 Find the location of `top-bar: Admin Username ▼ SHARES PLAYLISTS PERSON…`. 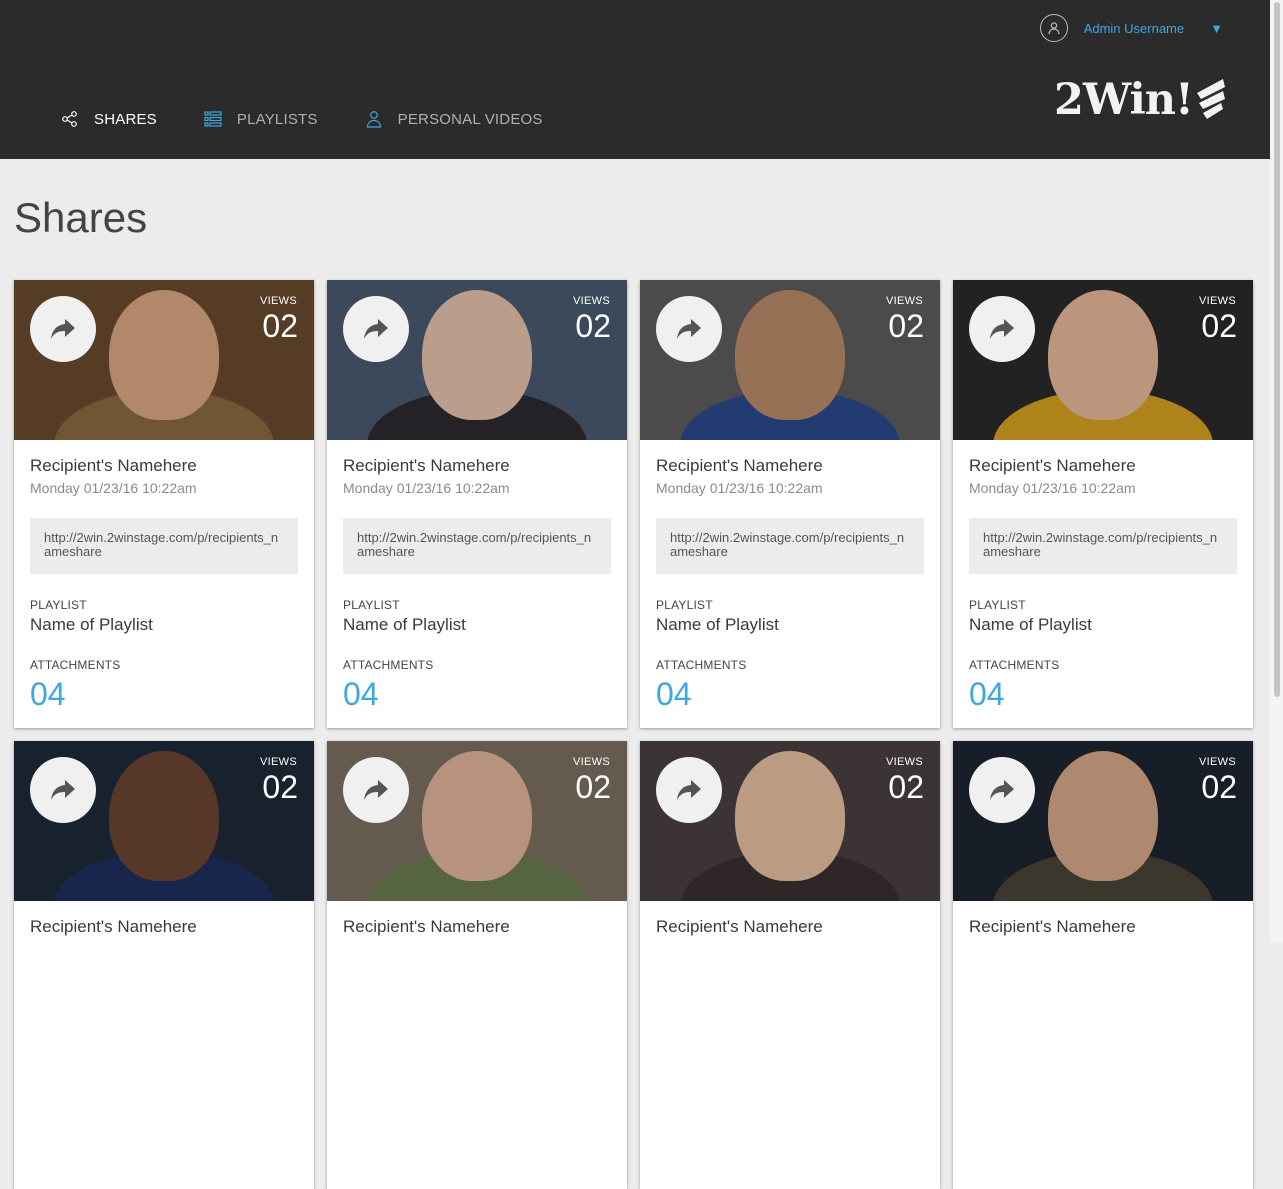

top-bar: Admin Username ▼ SHARES PLAYLISTS PERSON… is located at coordinates (635, 79).